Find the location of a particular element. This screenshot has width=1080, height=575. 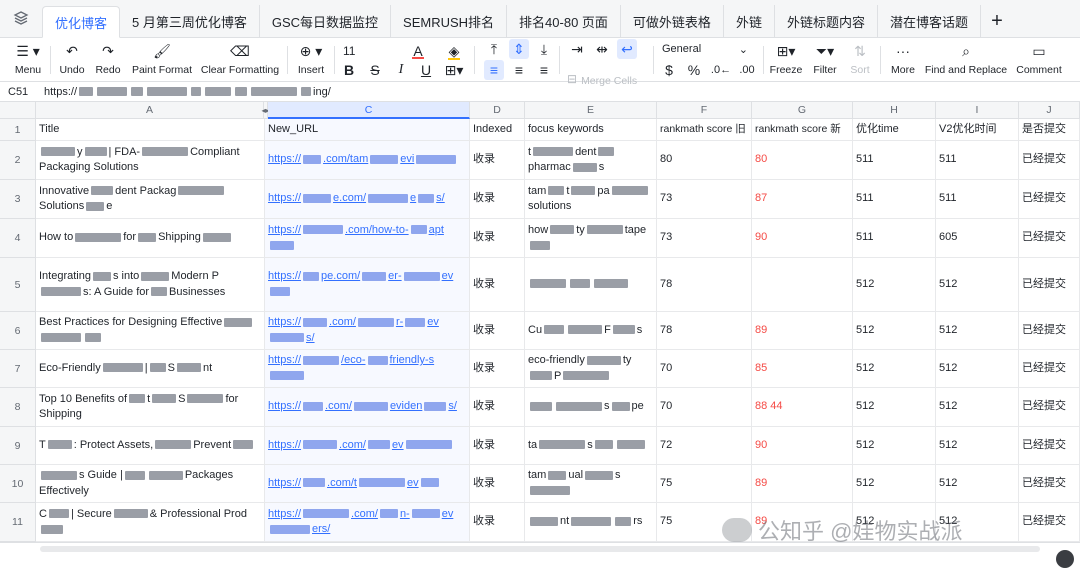

v2-time-cell: 511 is located at coordinates (977, 160).